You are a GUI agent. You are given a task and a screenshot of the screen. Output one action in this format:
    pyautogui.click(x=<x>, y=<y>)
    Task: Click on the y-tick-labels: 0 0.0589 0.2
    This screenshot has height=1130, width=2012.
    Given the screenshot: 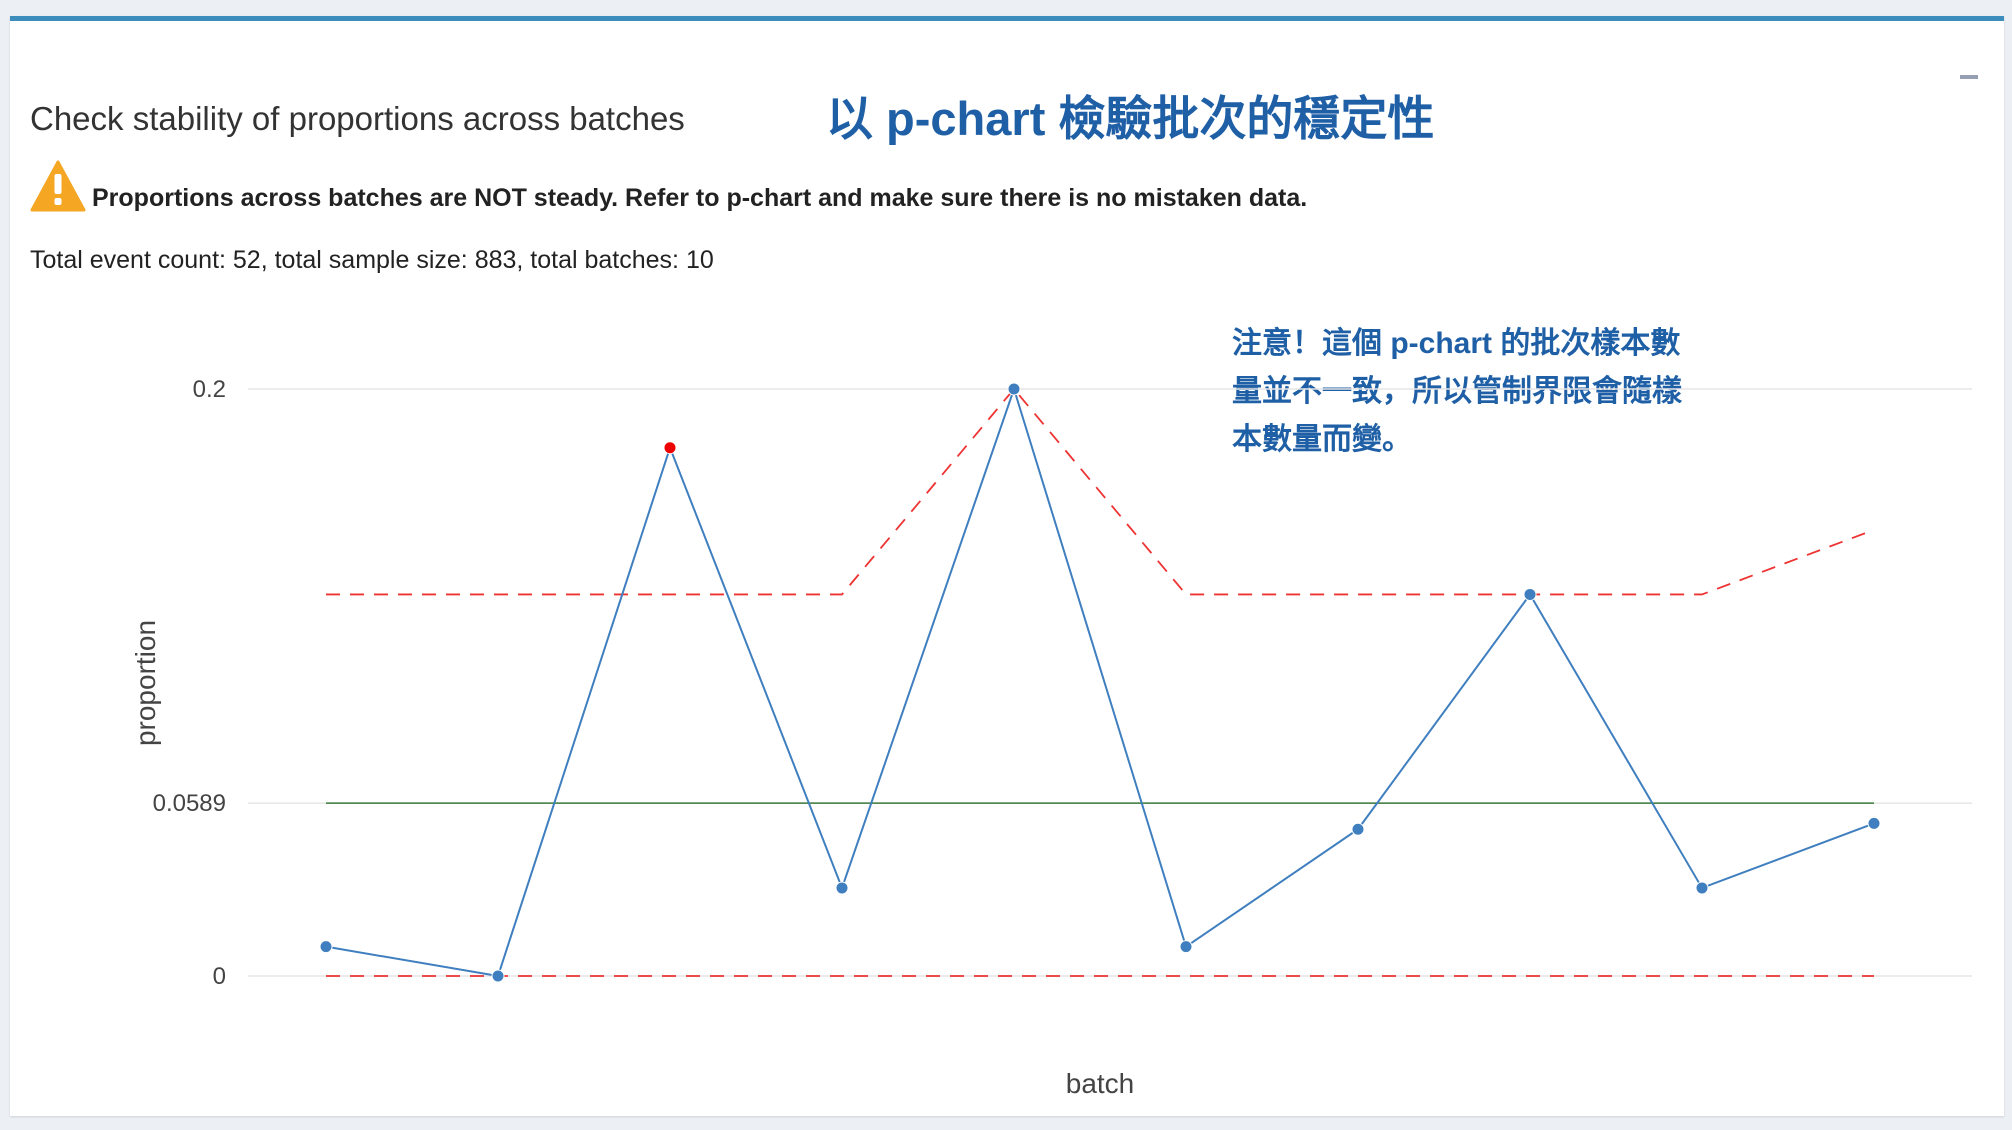 What is the action you would take?
    pyautogui.click(x=189, y=683)
    